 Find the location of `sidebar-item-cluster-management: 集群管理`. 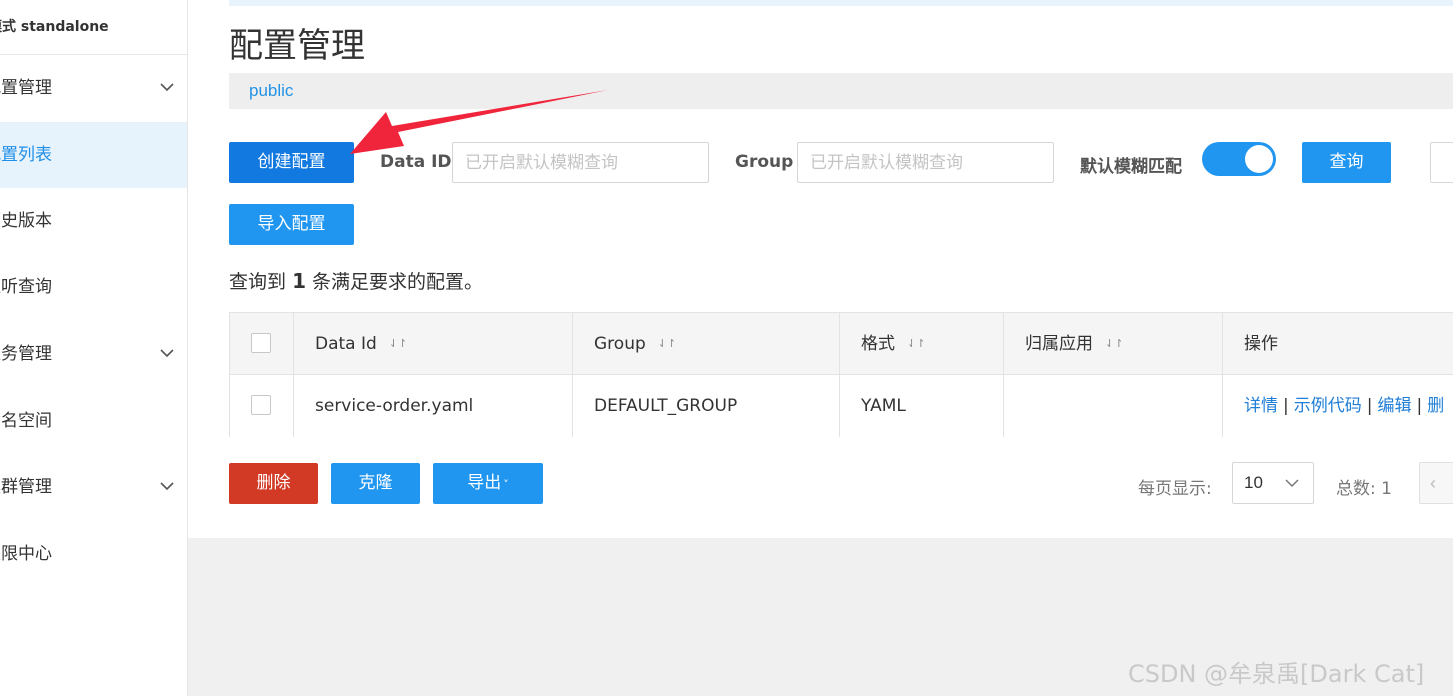

sidebar-item-cluster-management: 集群管理 is located at coordinates (93, 487).